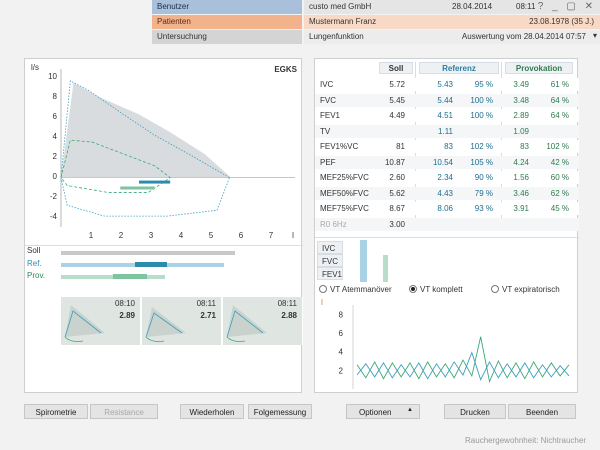 This screenshot has height=450, width=600. Describe the element at coordinates (483, 84) in the screenshot. I see `referenz-percent: 95 %` at that location.